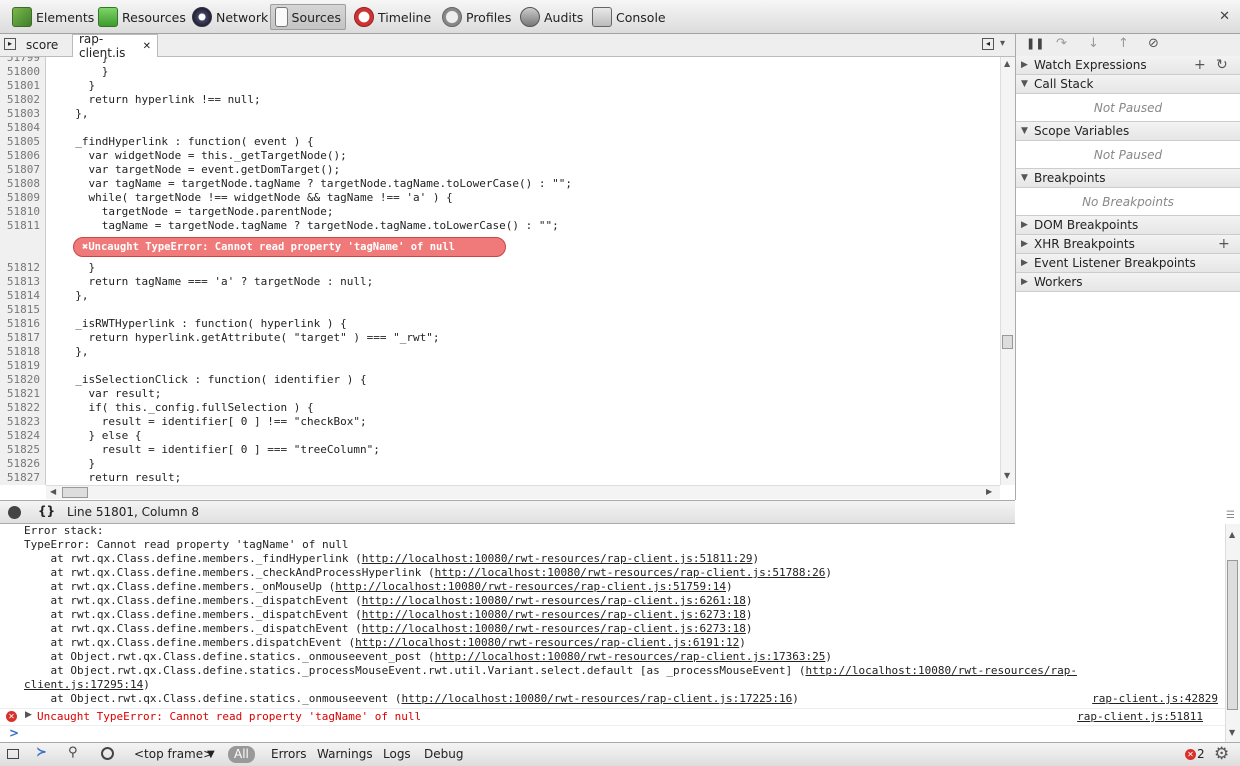 This screenshot has width=1240, height=766. What do you see at coordinates (20, 408) in the screenshot?
I see `line-number: 51822` at bounding box center [20, 408].